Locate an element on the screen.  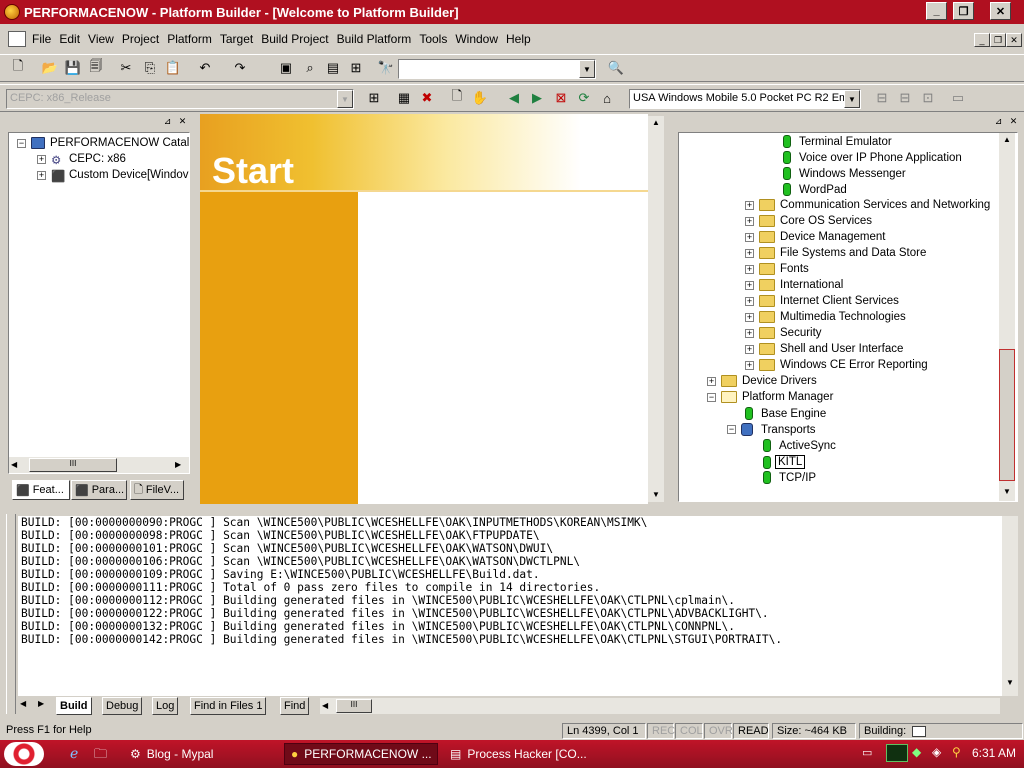
build-icon: ⊞ is located at coordinates (374, 98).